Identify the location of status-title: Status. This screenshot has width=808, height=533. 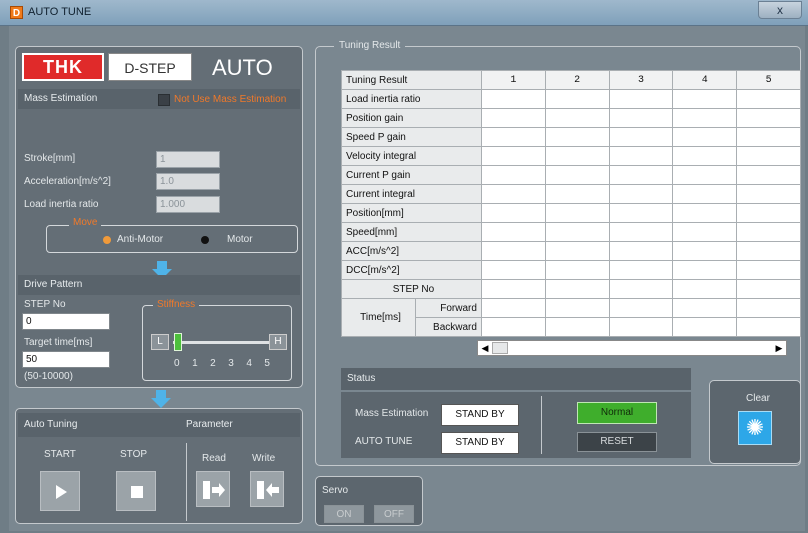
(361, 378).